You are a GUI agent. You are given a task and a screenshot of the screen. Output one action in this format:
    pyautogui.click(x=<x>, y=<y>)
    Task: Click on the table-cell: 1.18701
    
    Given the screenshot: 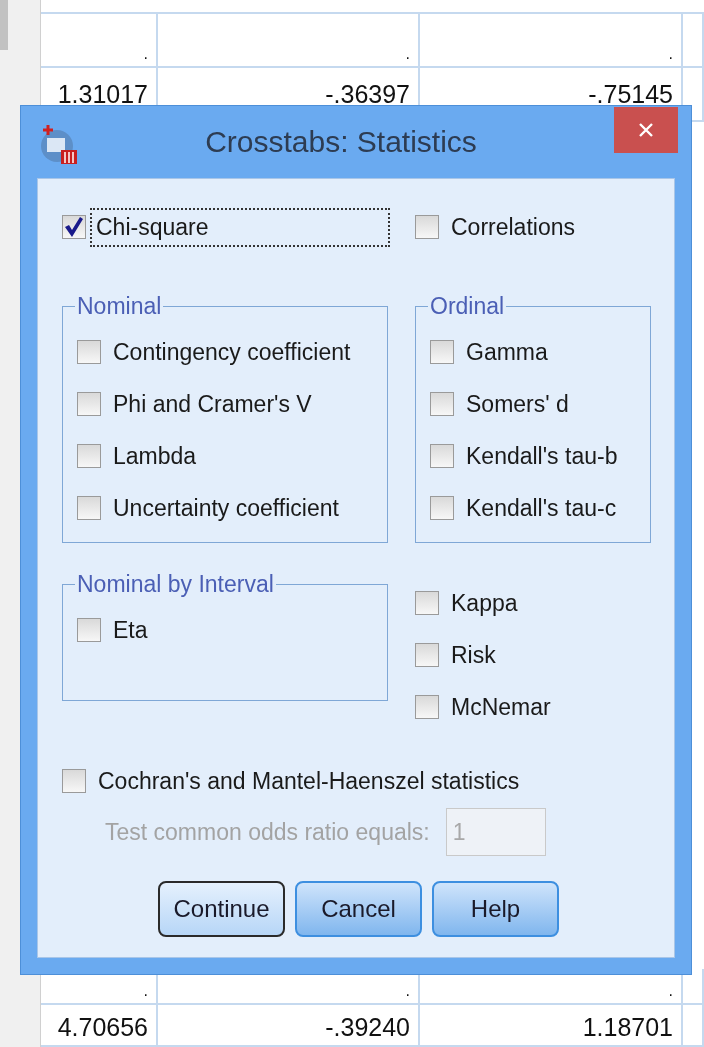 What is the action you would take?
    pyautogui.click(x=627, y=1027)
    